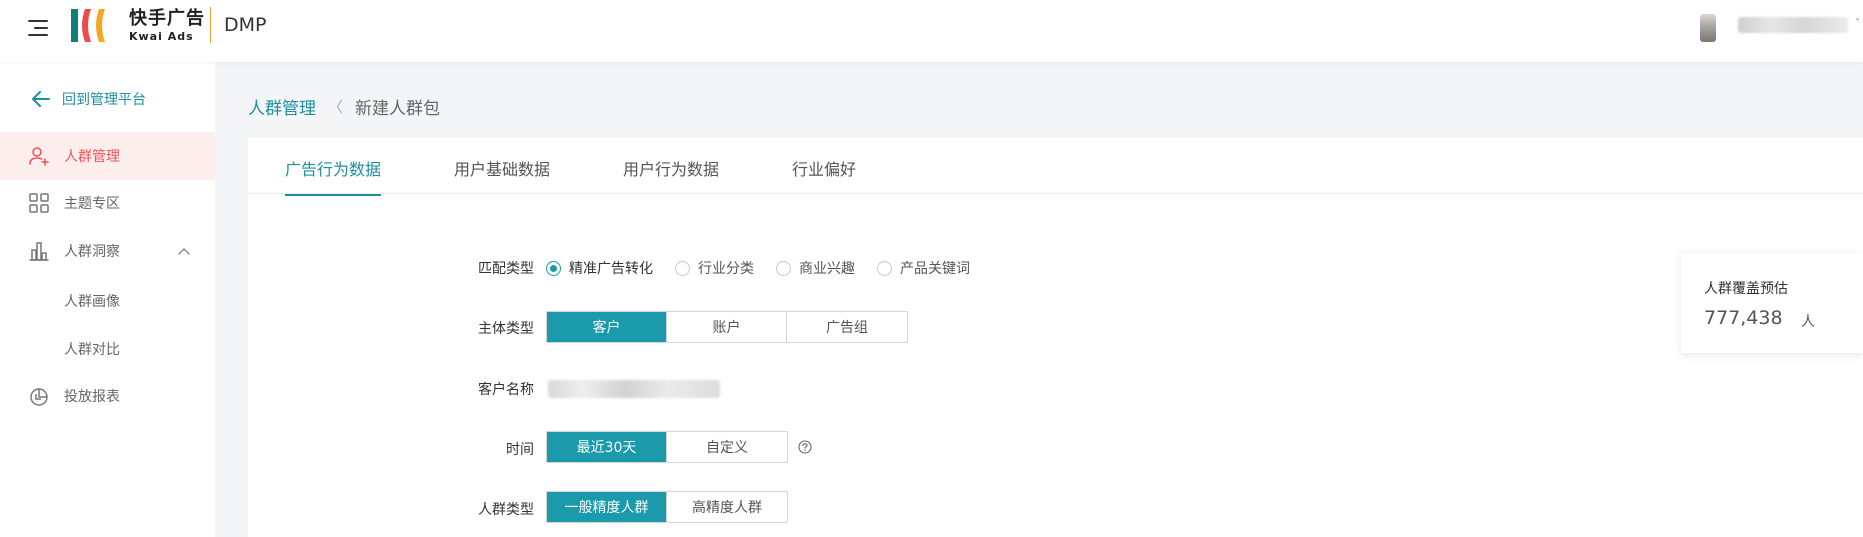 The height and width of the screenshot is (537, 1863). What do you see at coordinates (282, 106) in the screenshot?
I see `breadcrumb-root-link: 人群管理` at bounding box center [282, 106].